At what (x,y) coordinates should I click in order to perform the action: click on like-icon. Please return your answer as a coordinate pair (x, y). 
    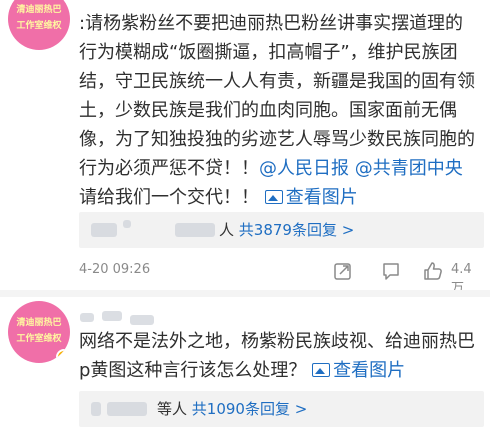
    Looking at the image, I should click on (433, 271).